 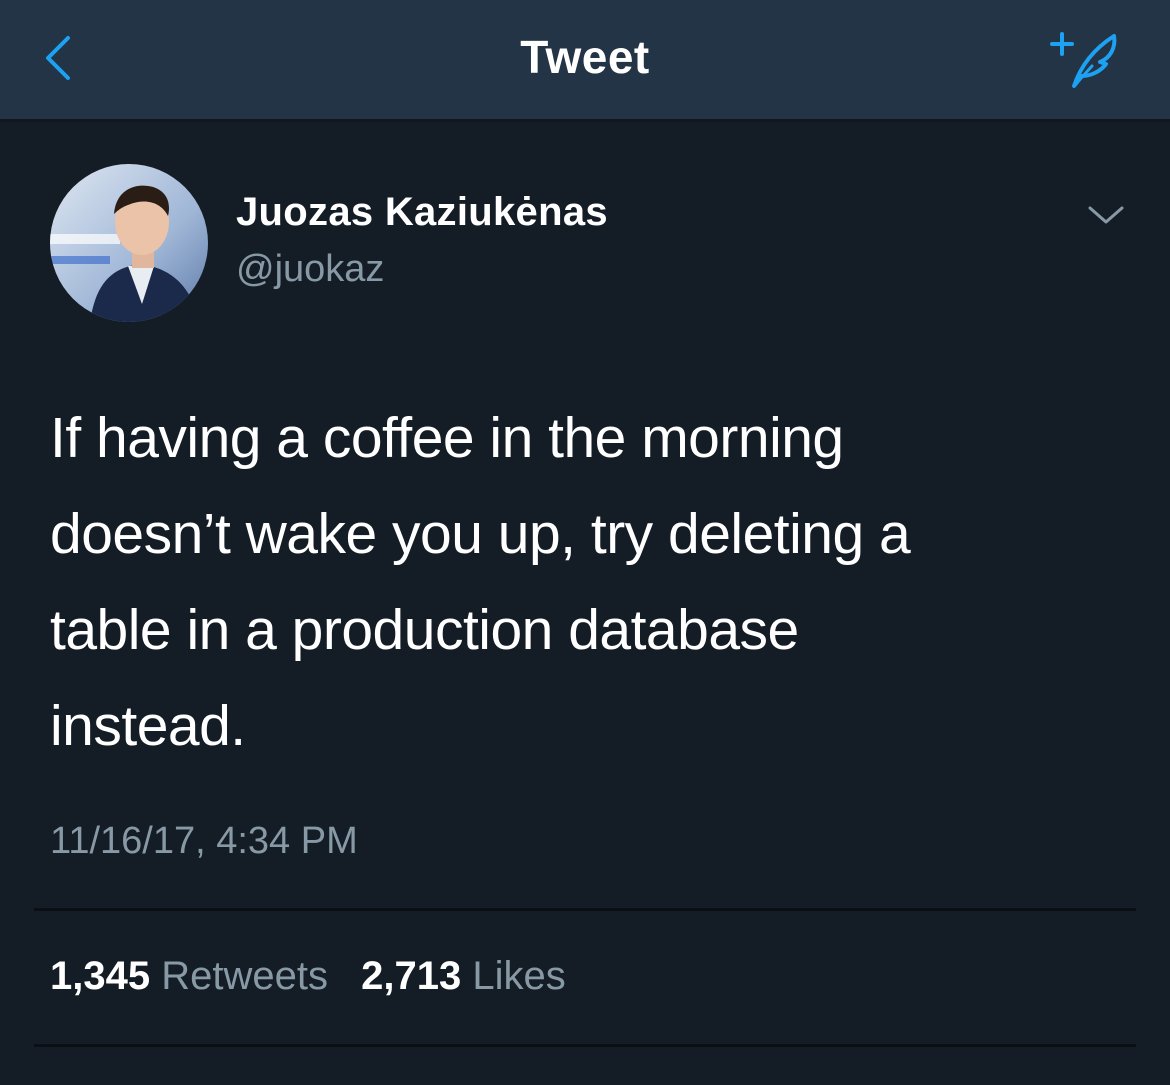 I want to click on tweet-stats: 1,345 Retweets 2,713 Likes, so click(x=308, y=976).